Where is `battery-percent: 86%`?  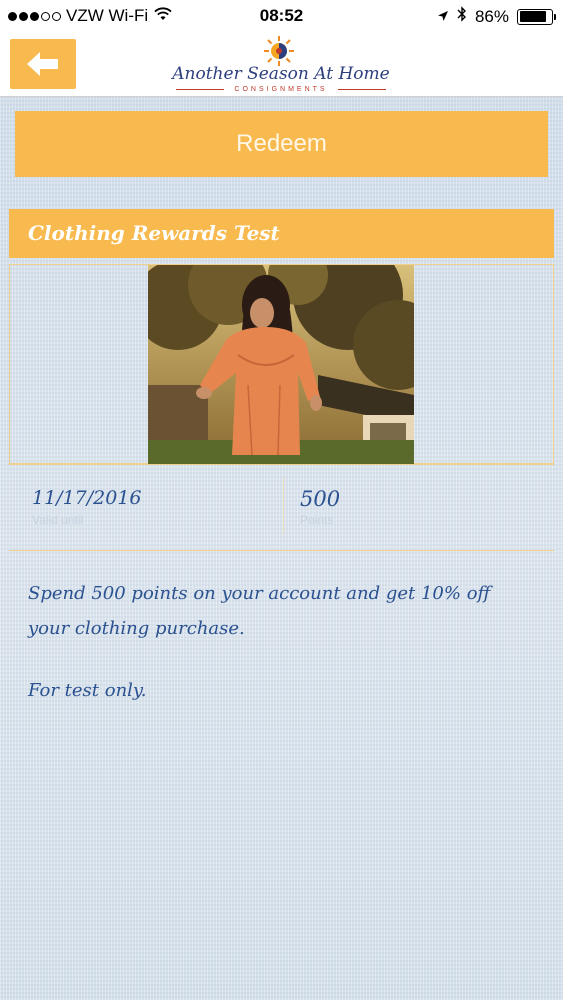
battery-percent: 86% is located at coordinates (491, 16).